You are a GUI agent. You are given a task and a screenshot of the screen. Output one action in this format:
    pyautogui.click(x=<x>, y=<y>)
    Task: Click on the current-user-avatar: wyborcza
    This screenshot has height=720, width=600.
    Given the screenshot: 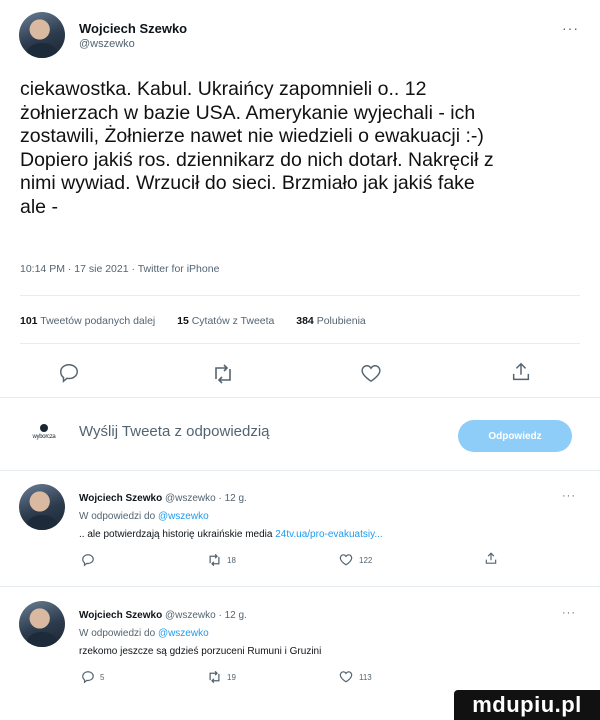 What is the action you would take?
    pyautogui.click(x=44, y=432)
    